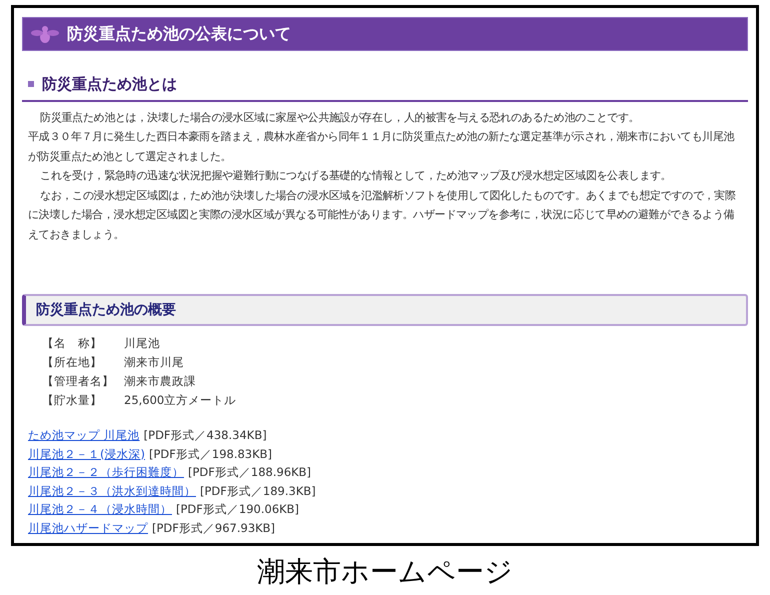  I want to click on detail-label: 【所在地】, so click(72, 362).